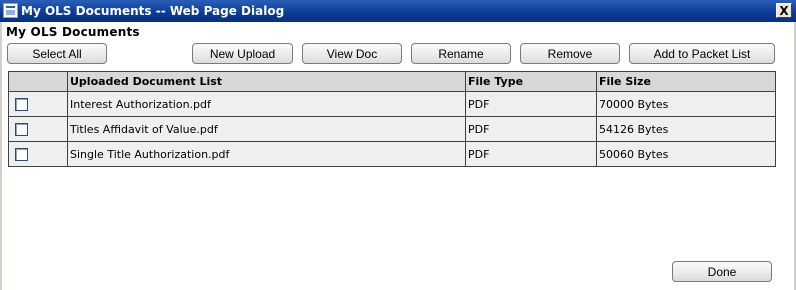  Describe the element at coordinates (242, 53) in the screenshot. I see `new-upload-button: New Upload` at that location.